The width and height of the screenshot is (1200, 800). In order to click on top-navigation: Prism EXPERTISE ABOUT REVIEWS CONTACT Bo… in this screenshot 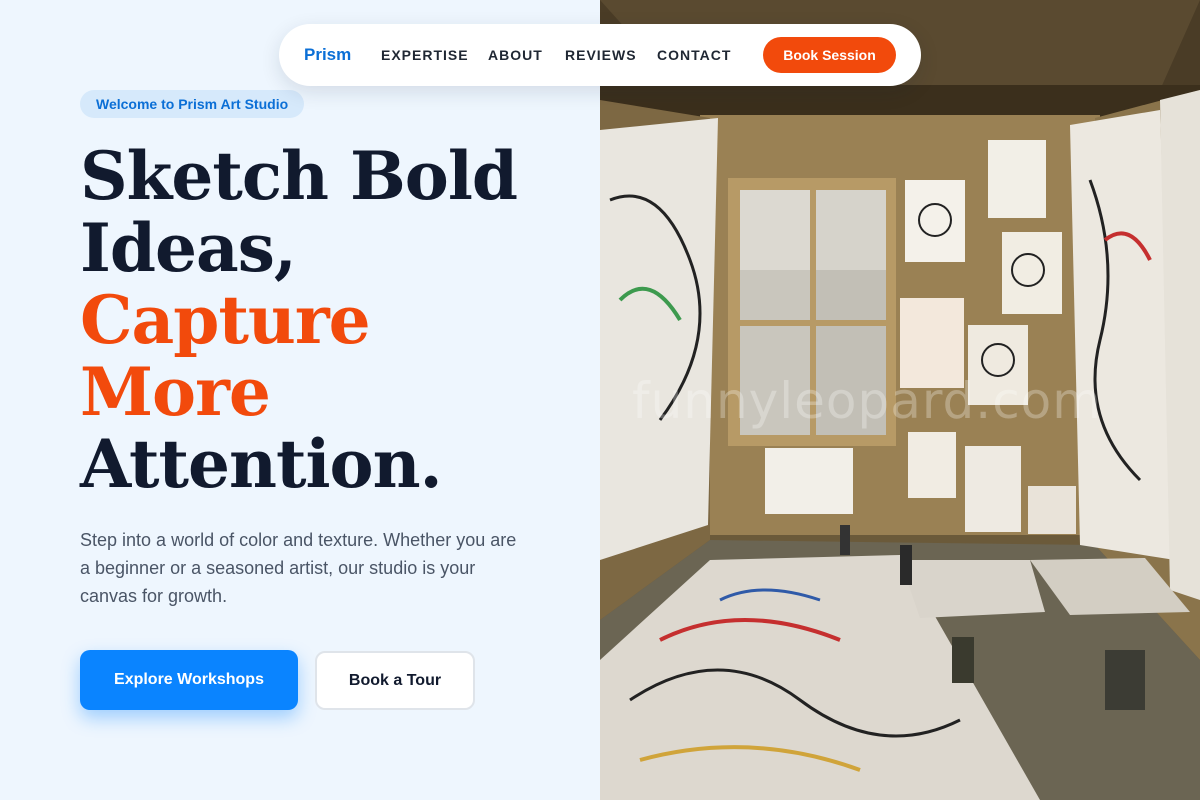, I will do `click(600, 55)`.